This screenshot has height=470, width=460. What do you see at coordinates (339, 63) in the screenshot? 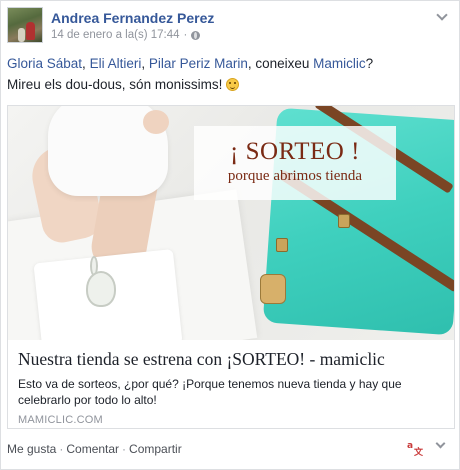
I see `tag-mamiclic: Mamiclic` at bounding box center [339, 63].